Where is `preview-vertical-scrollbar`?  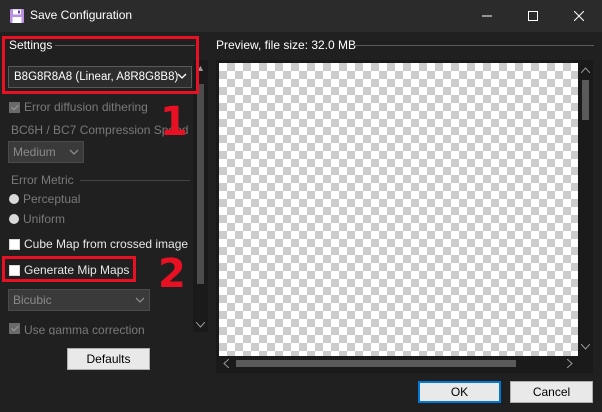 preview-vertical-scrollbar is located at coordinates (585, 209).